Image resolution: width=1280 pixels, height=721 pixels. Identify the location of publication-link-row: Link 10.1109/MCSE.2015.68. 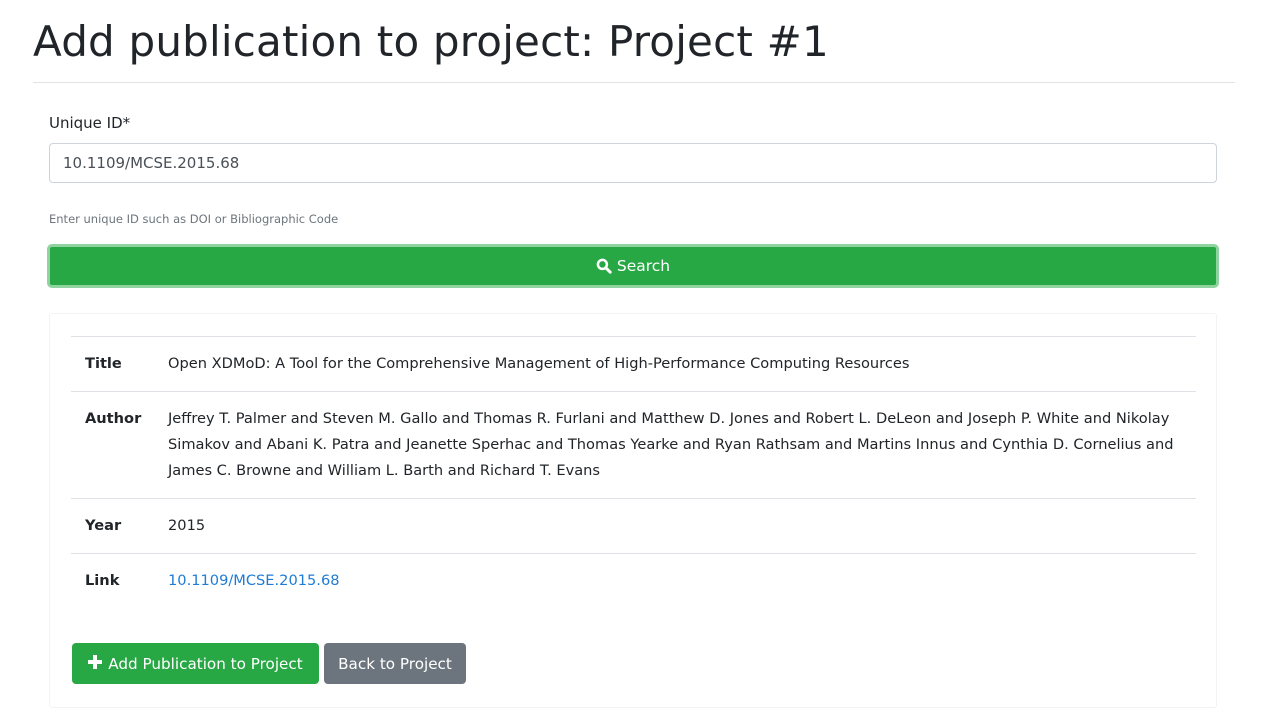
(633, 581).